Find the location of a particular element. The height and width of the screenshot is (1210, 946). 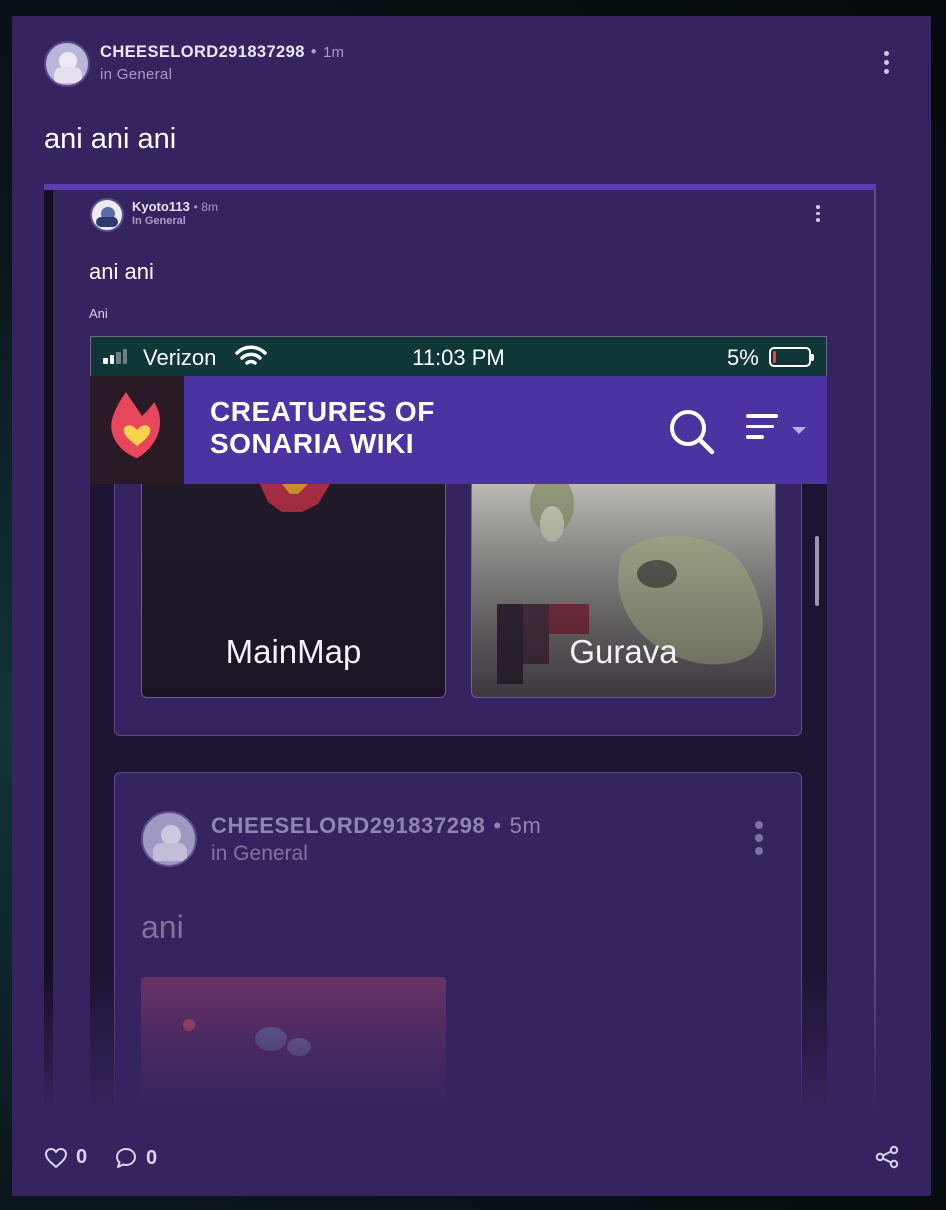

phone-status-bar: Verizon 11:03 PM 5% is located at coordinates (458, 356).